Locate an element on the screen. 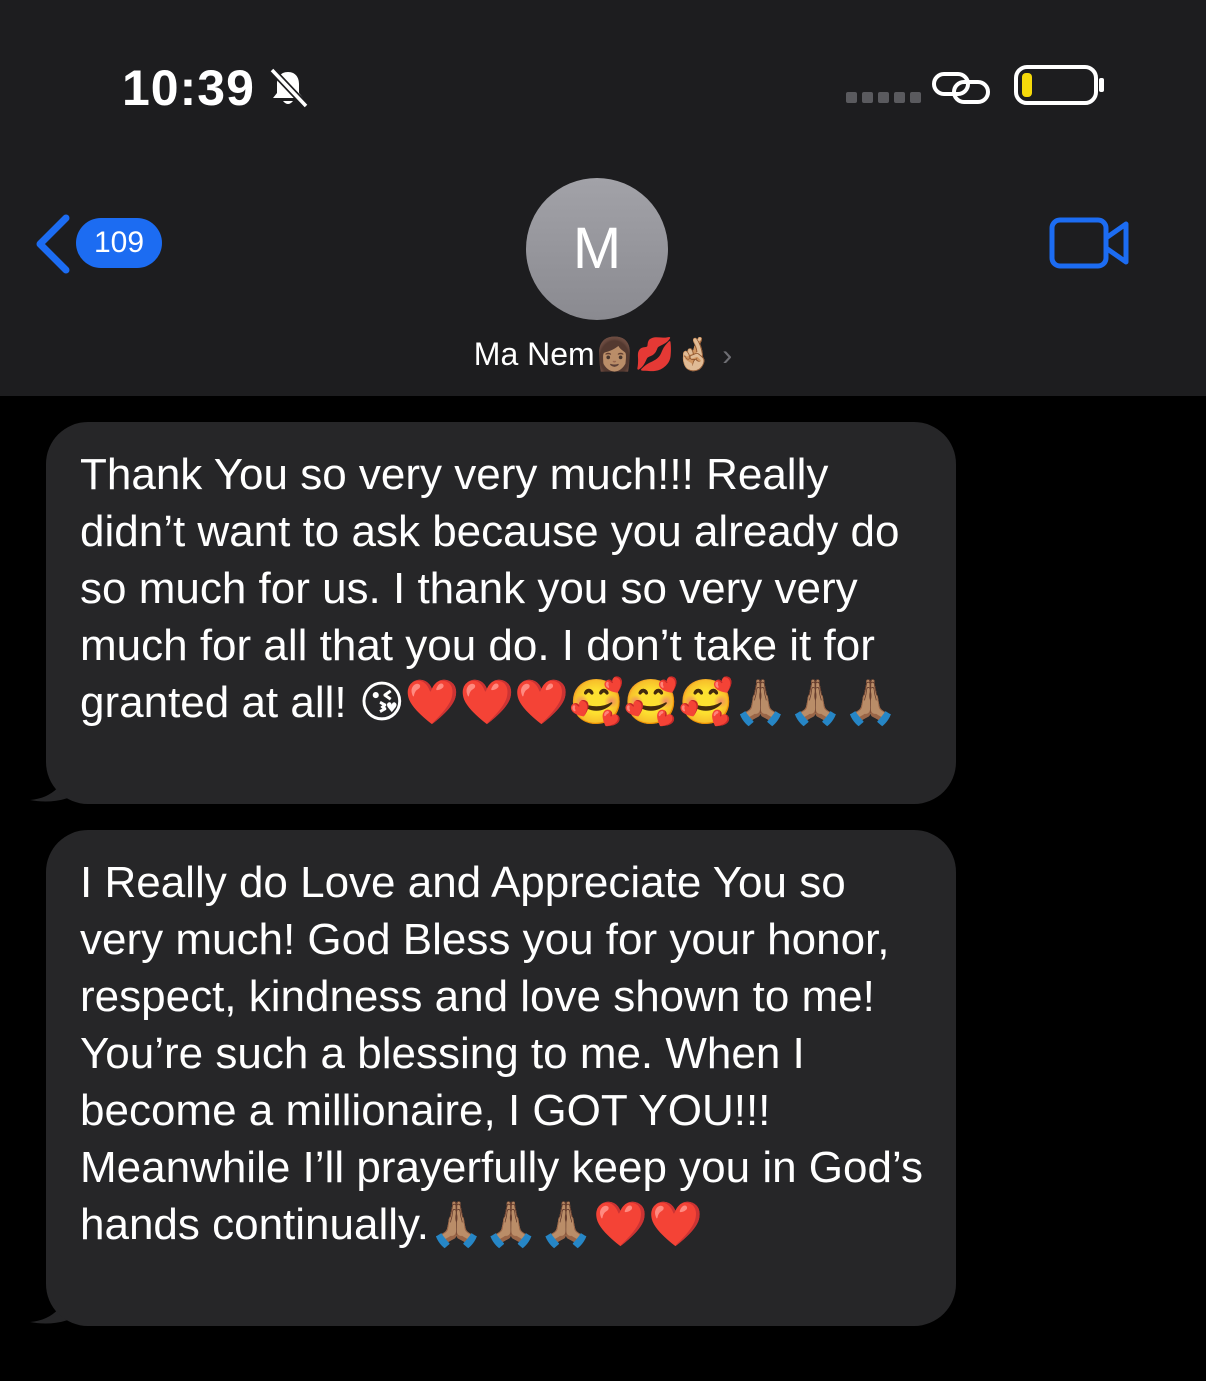 This screenshot has width=1206, height=1381. battery-icon is located at coordinates (1059, 85).